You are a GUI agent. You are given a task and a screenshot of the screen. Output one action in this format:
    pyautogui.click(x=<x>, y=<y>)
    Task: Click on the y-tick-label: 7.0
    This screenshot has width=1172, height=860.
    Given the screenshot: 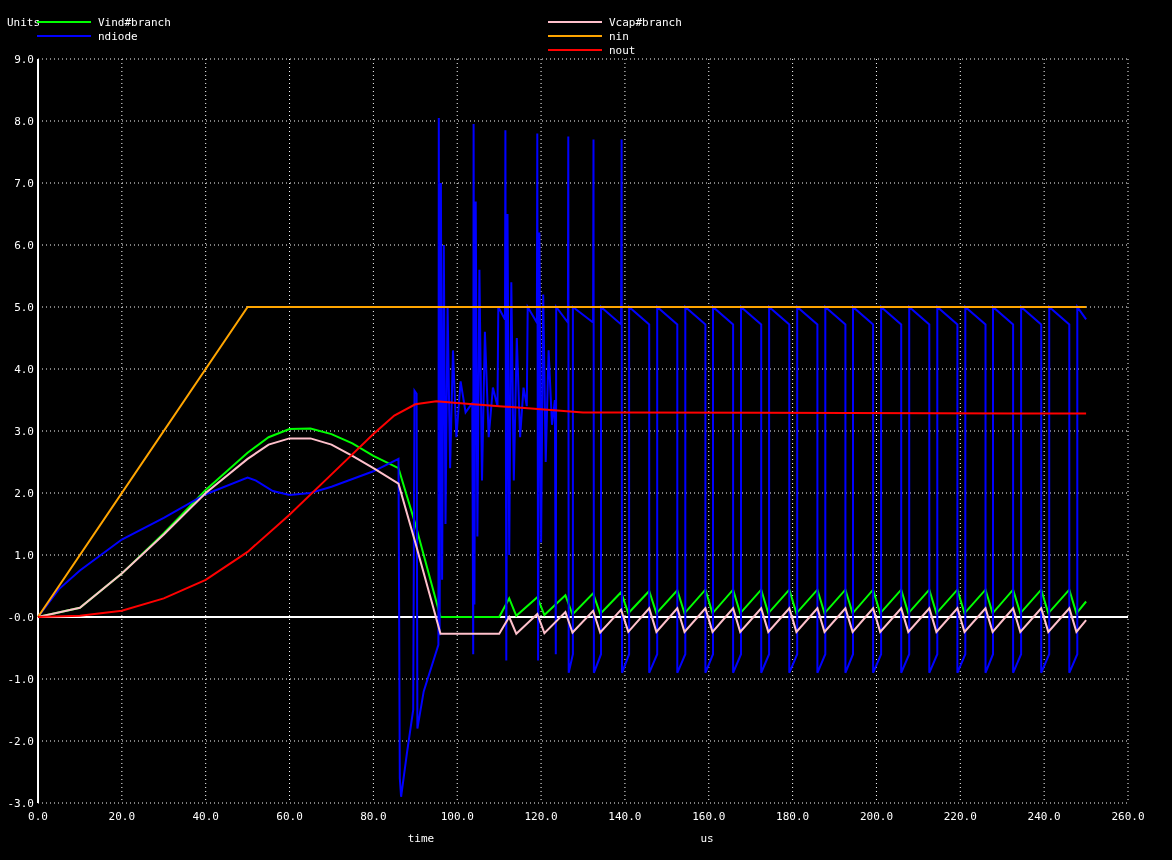 What is the action you would take?
    pyautogui.click(x=24, y=183)
    